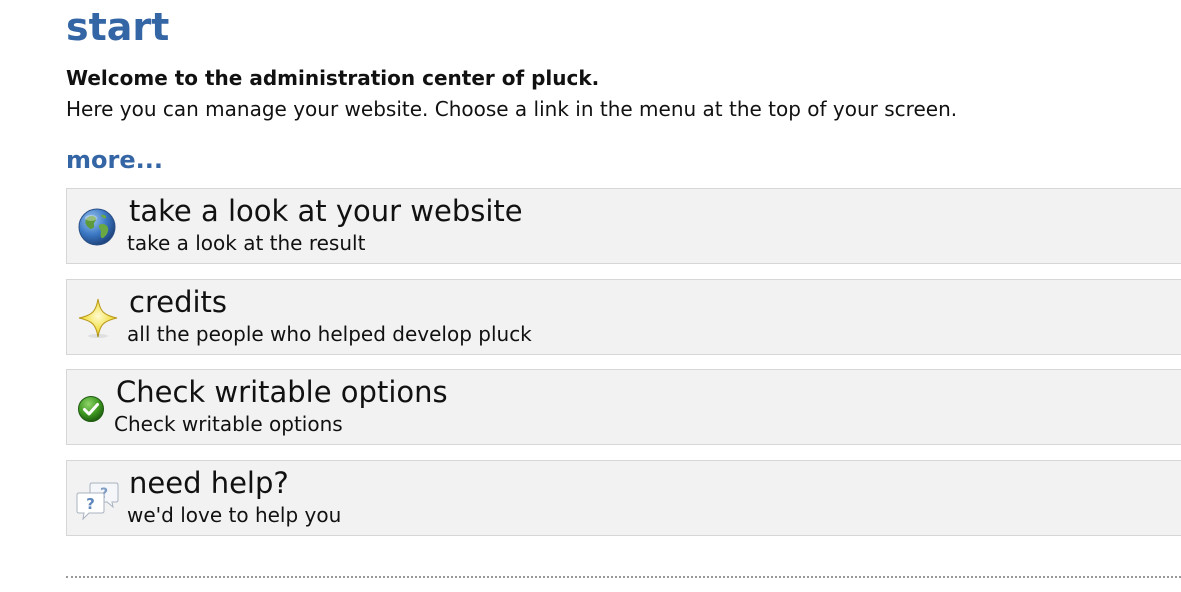 The image size is (1181, 592). What do you see at coordinates (623, 577) in the screenshot?
I see `footer-divider` at bounding box center [623, 577].